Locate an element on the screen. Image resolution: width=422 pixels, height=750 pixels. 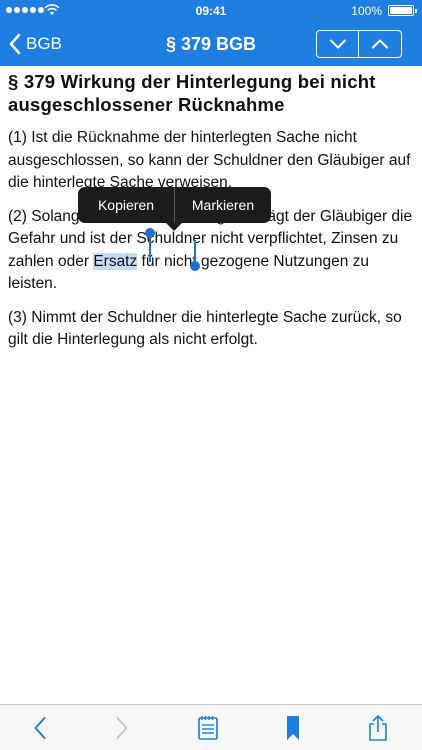
edit-menu-pointer is located at coordinates (174, 227).